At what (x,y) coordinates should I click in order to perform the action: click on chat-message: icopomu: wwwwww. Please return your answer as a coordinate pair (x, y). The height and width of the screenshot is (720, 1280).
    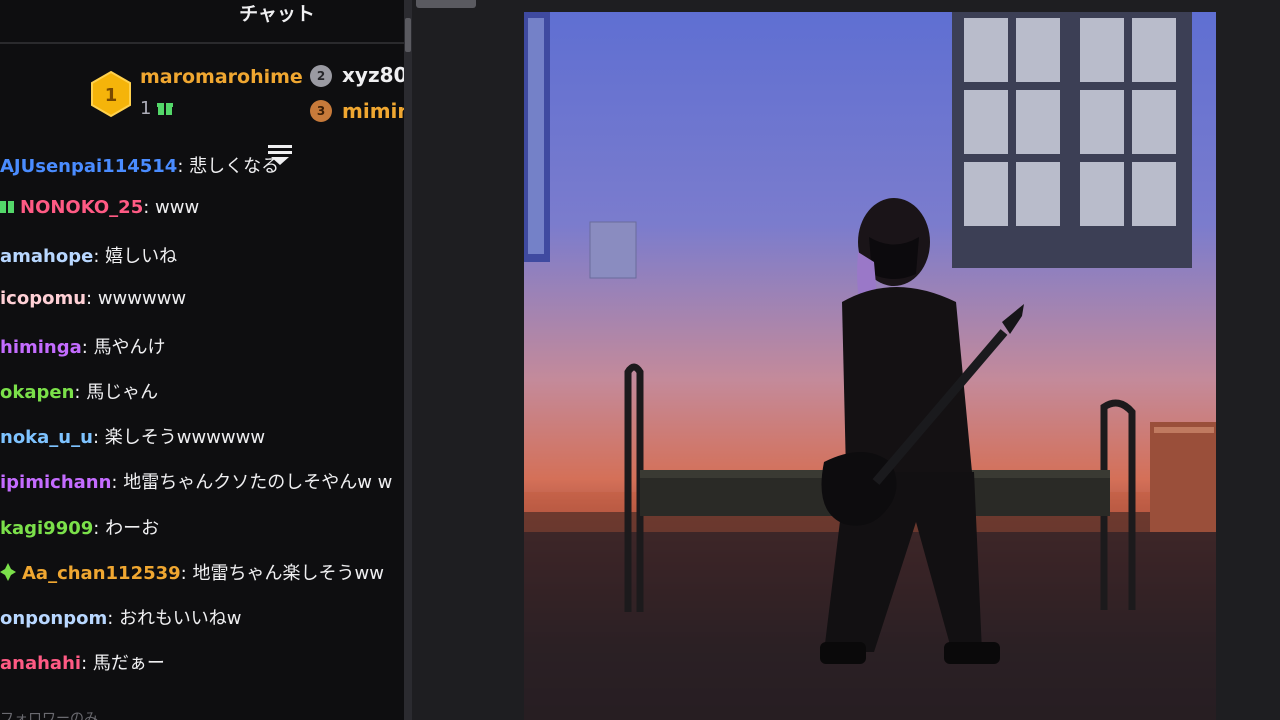
    Looking at the image, I should click on (93, 298).